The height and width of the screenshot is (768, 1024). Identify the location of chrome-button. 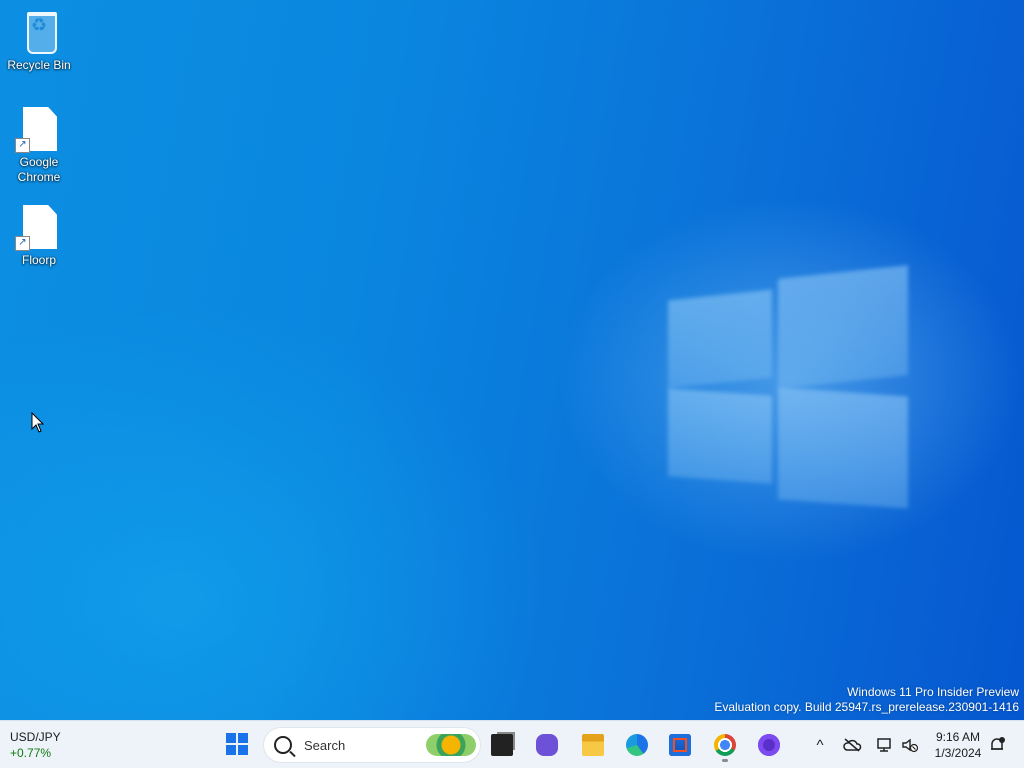
(725, 745).